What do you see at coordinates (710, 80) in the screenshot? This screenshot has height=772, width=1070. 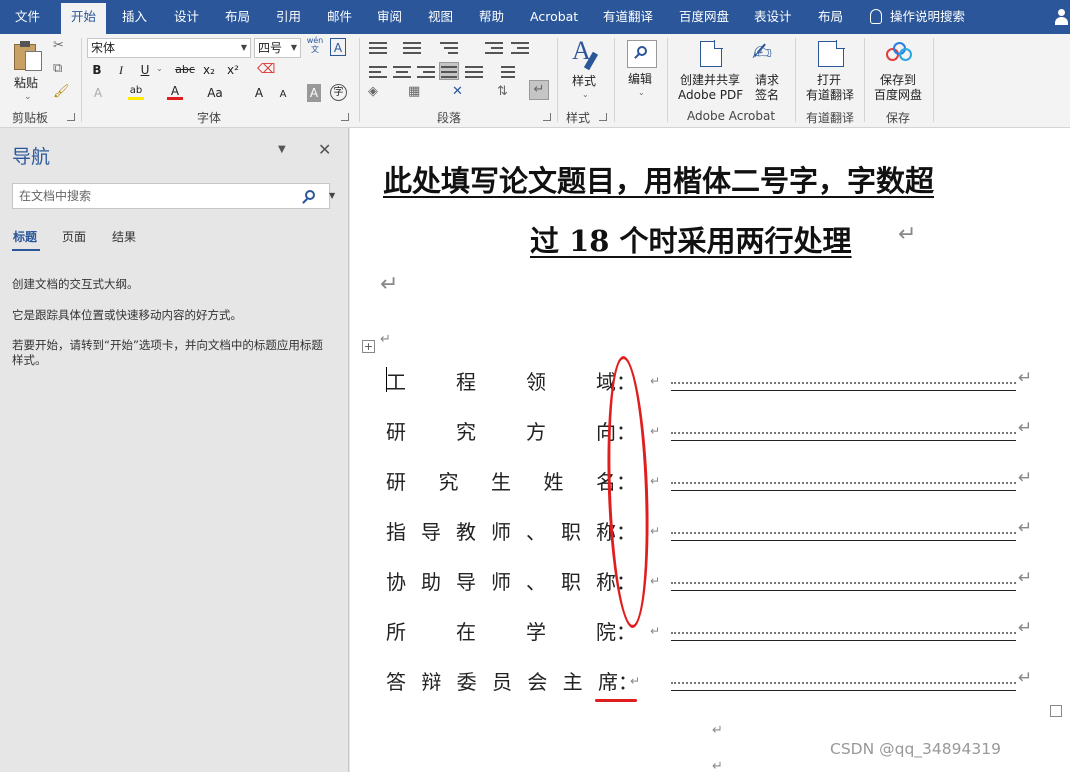 I see `create-share-label: 创建并共享` at bounding box center [710, 80].